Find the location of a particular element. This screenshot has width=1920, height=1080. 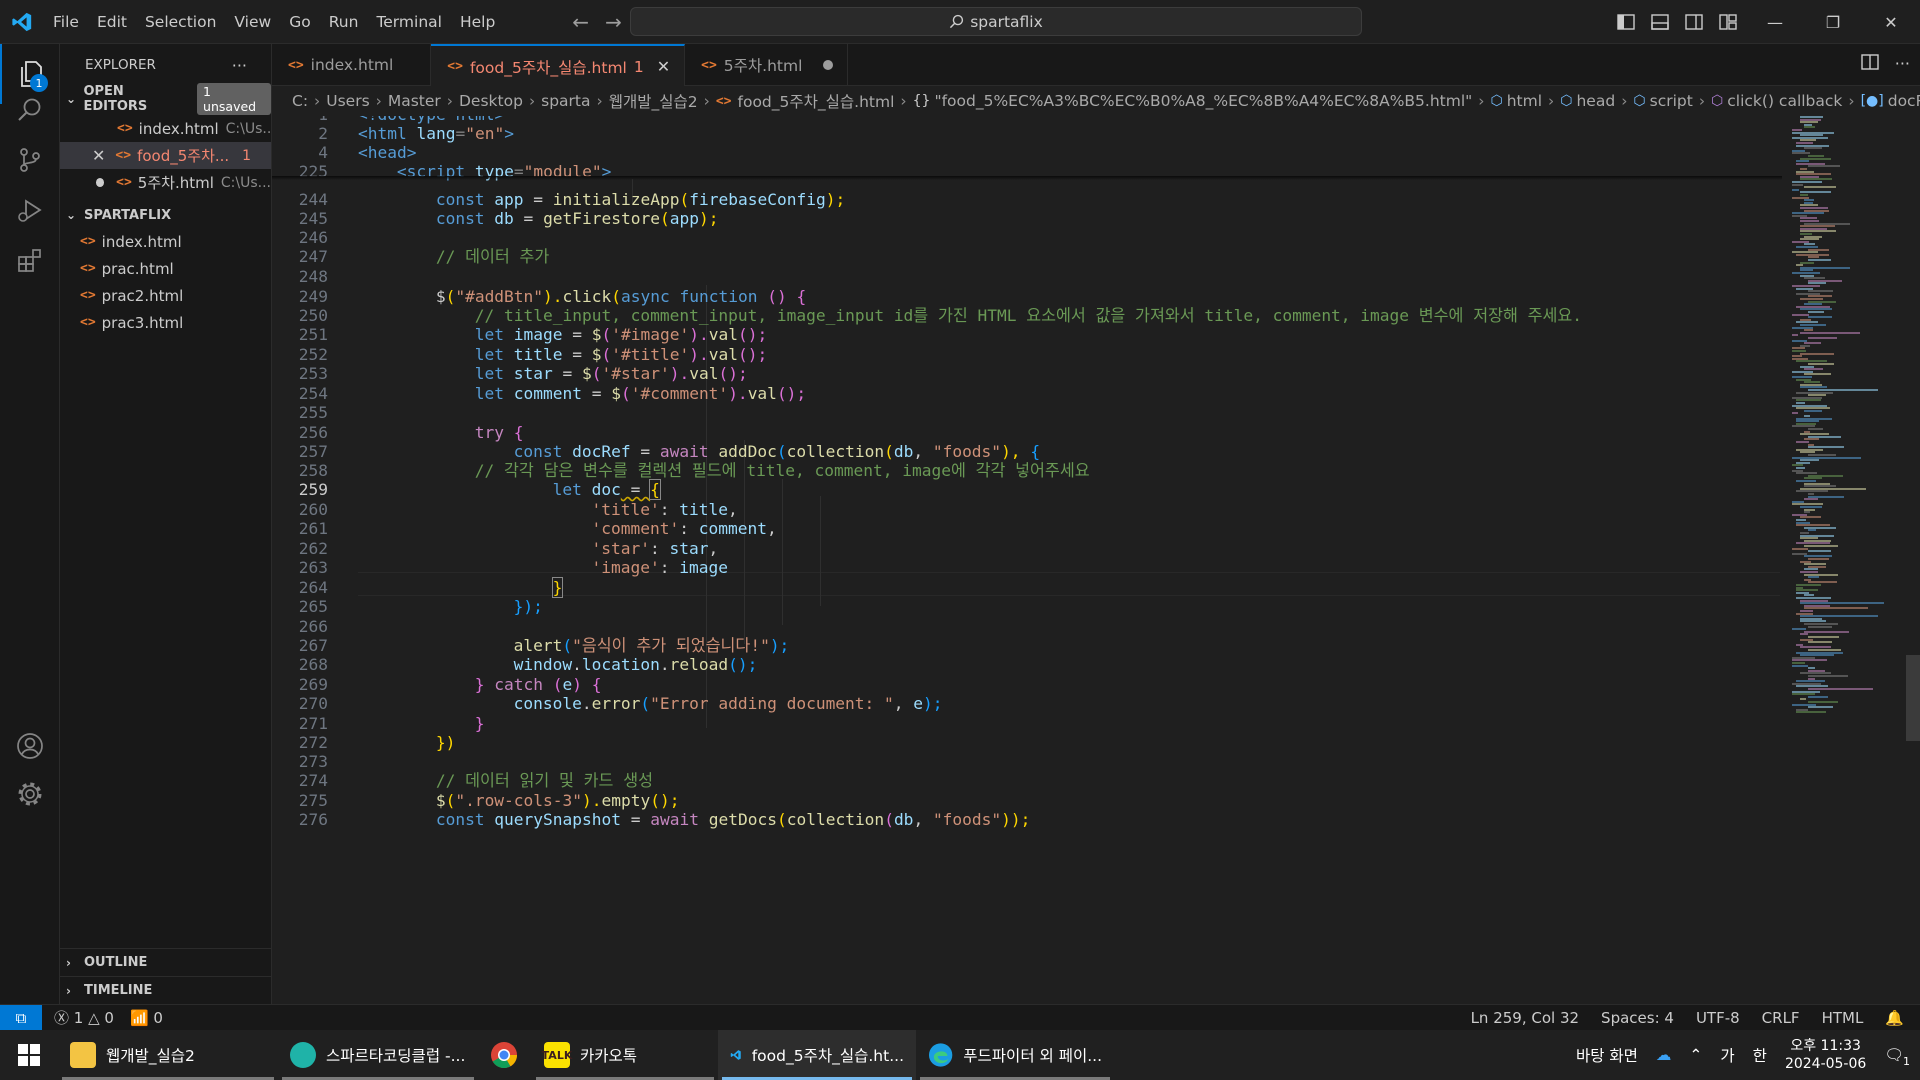

crumb-drive: C: is located at coordinates (300, 101).